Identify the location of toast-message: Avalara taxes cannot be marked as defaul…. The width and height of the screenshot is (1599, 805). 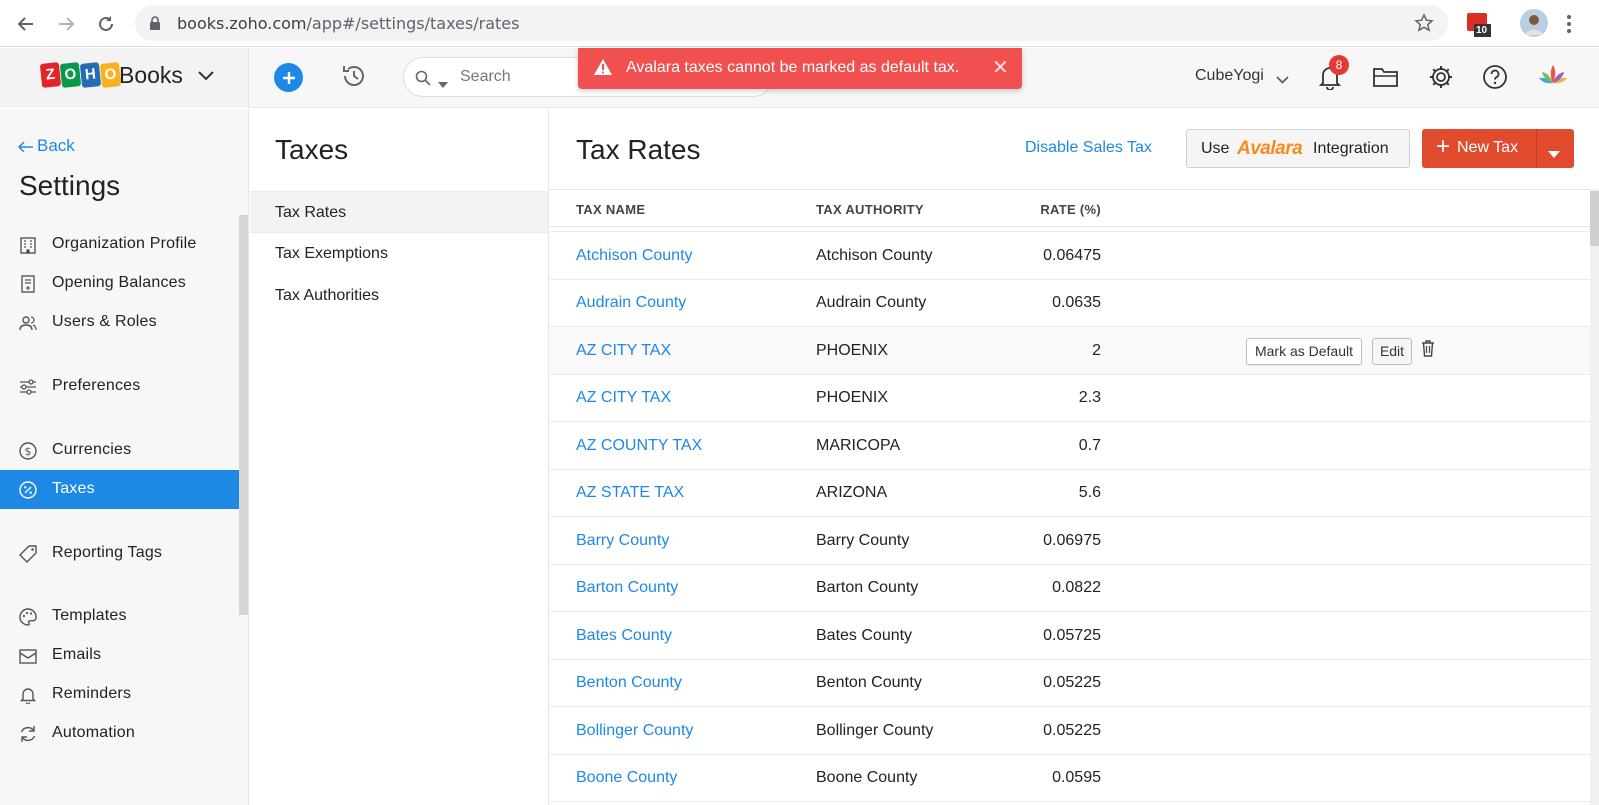
(793, 67).